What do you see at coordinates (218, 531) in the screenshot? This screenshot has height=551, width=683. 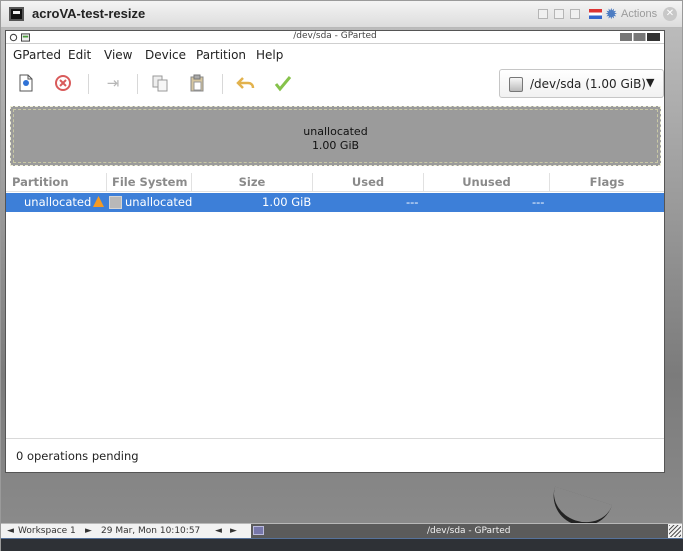 I see `task-prev-icon: ◄` at bounding box center [218, 531].